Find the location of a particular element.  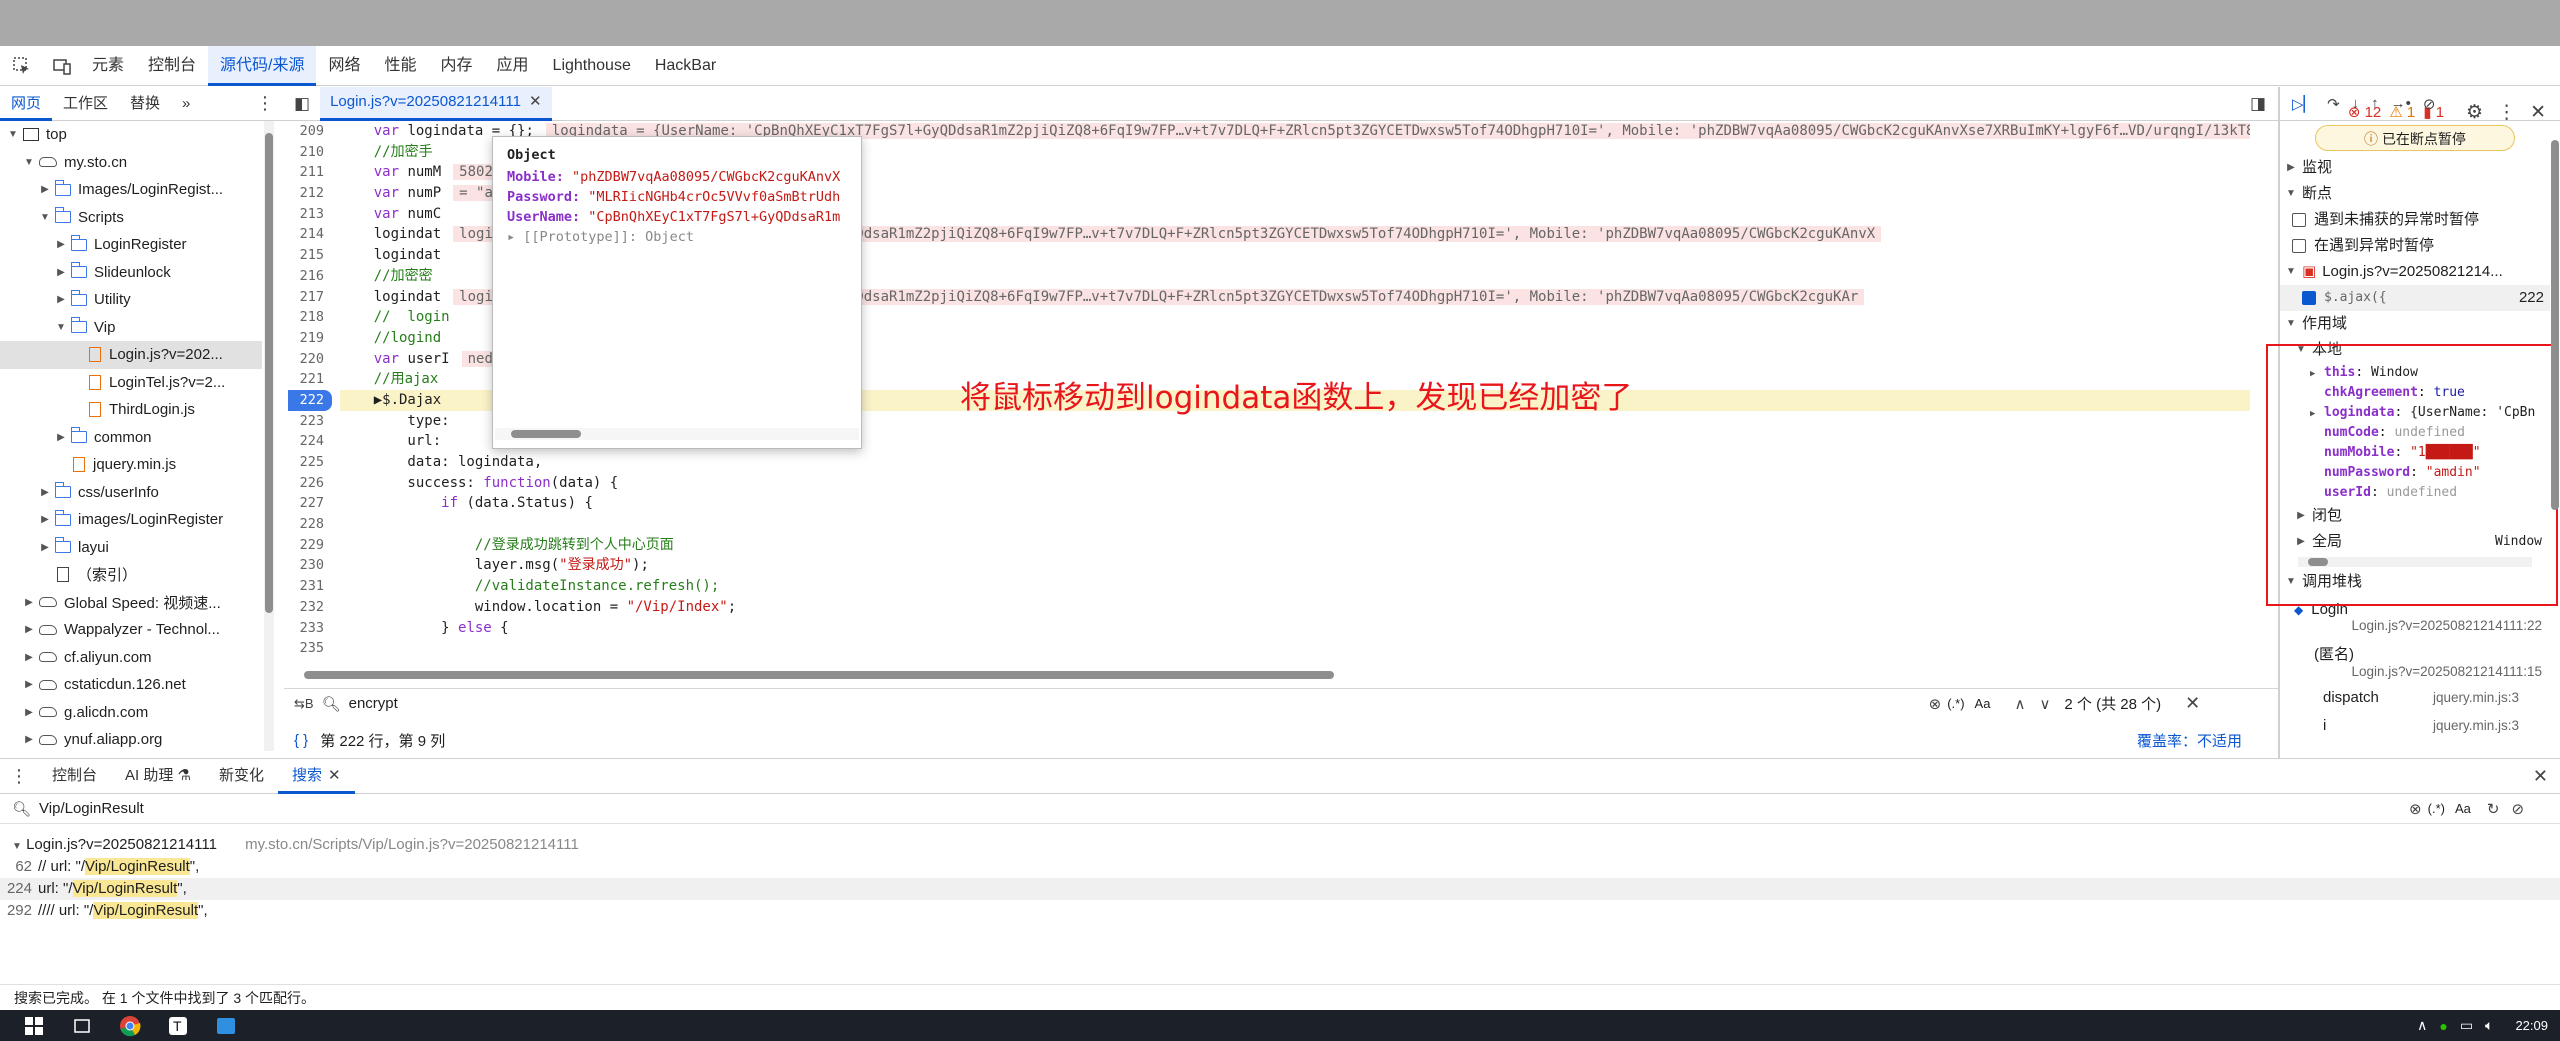

step-icon: →• is located at coordinates (2401, 103).